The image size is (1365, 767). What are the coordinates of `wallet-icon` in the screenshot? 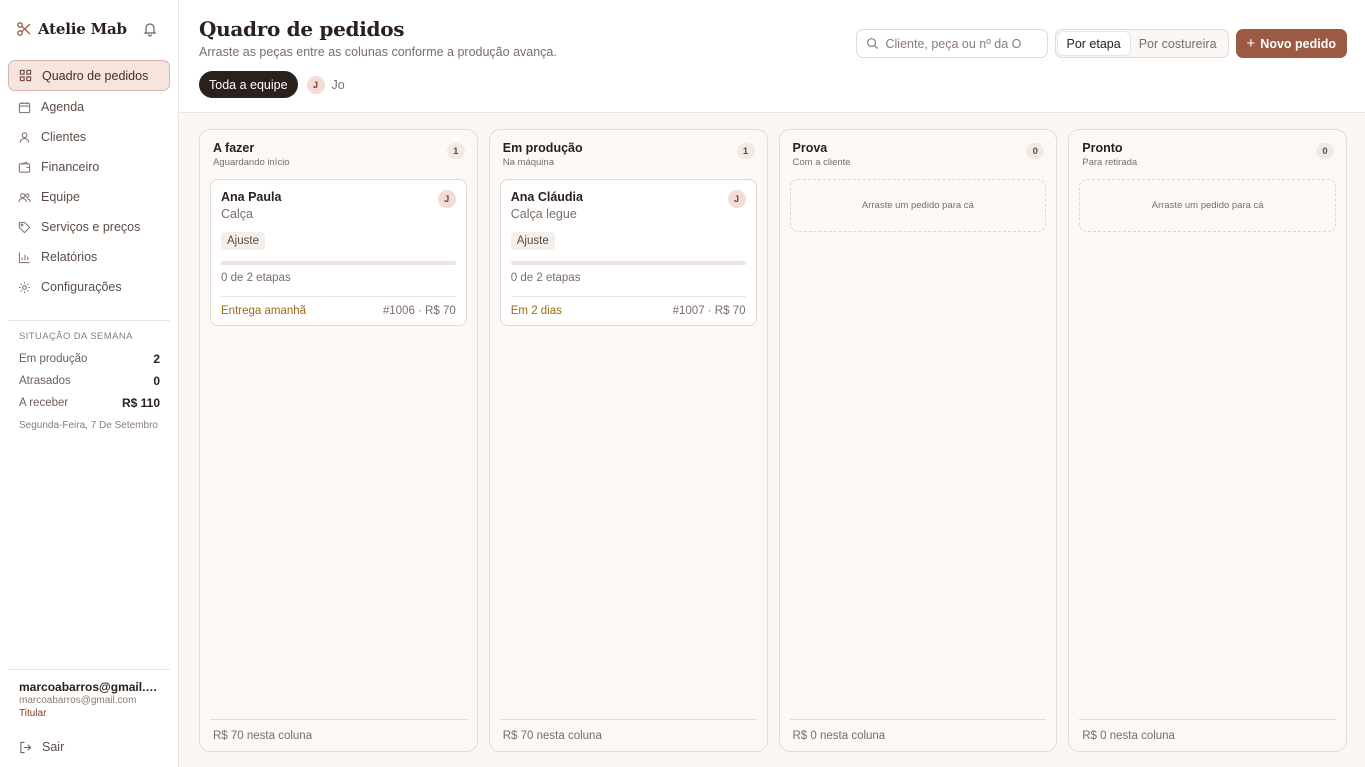 It's located at (24, 167).